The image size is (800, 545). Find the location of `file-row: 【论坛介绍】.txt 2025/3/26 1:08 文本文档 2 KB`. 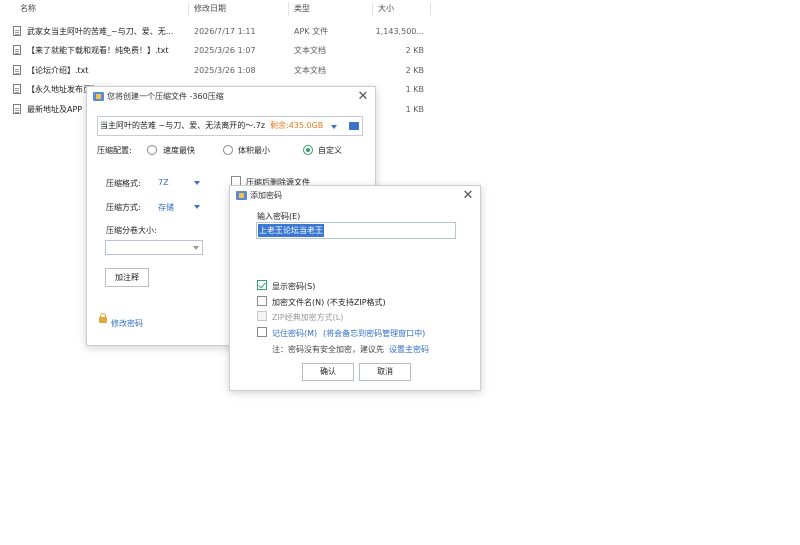

file-row: 【论坛介绍】.txt 2025/3/26 1:08 文本文档 2 KB is located at coordinates (216, 70).